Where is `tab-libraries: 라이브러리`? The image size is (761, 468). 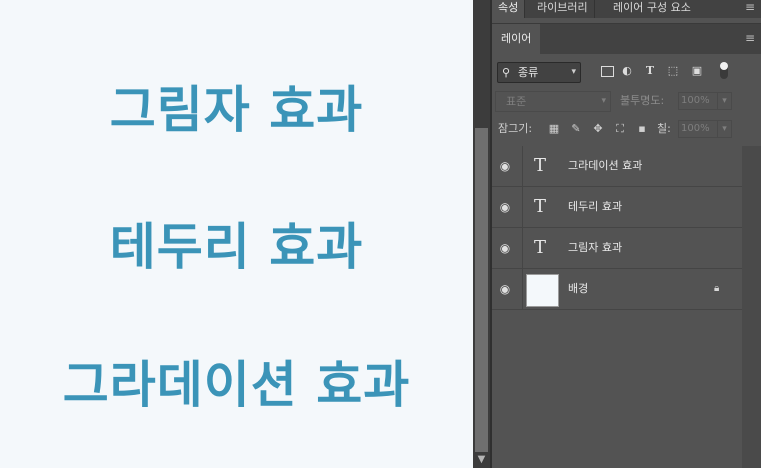 tab-libraries: 라이브러리 is located at coordinates (563, 9).